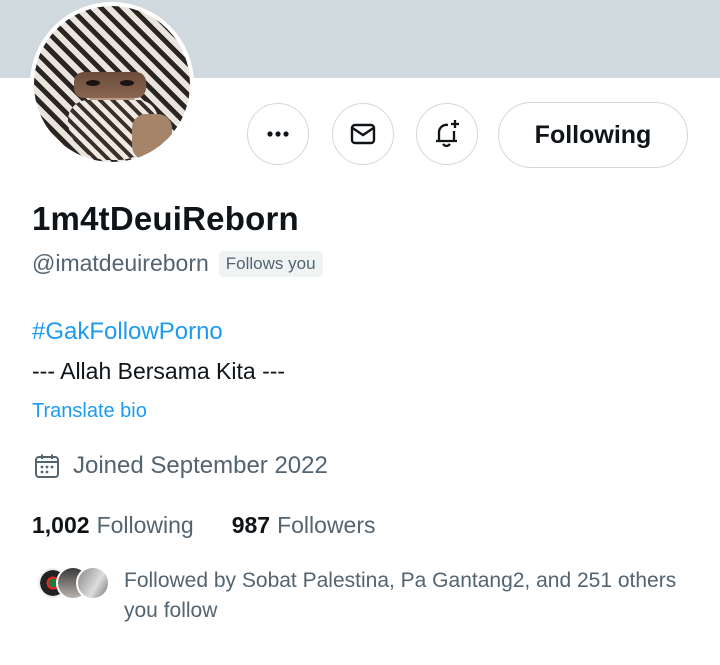  What do you see at coordinates (593, 135) in the screenshot?
I see `following-button: Following` at bounding box center [593, 135].